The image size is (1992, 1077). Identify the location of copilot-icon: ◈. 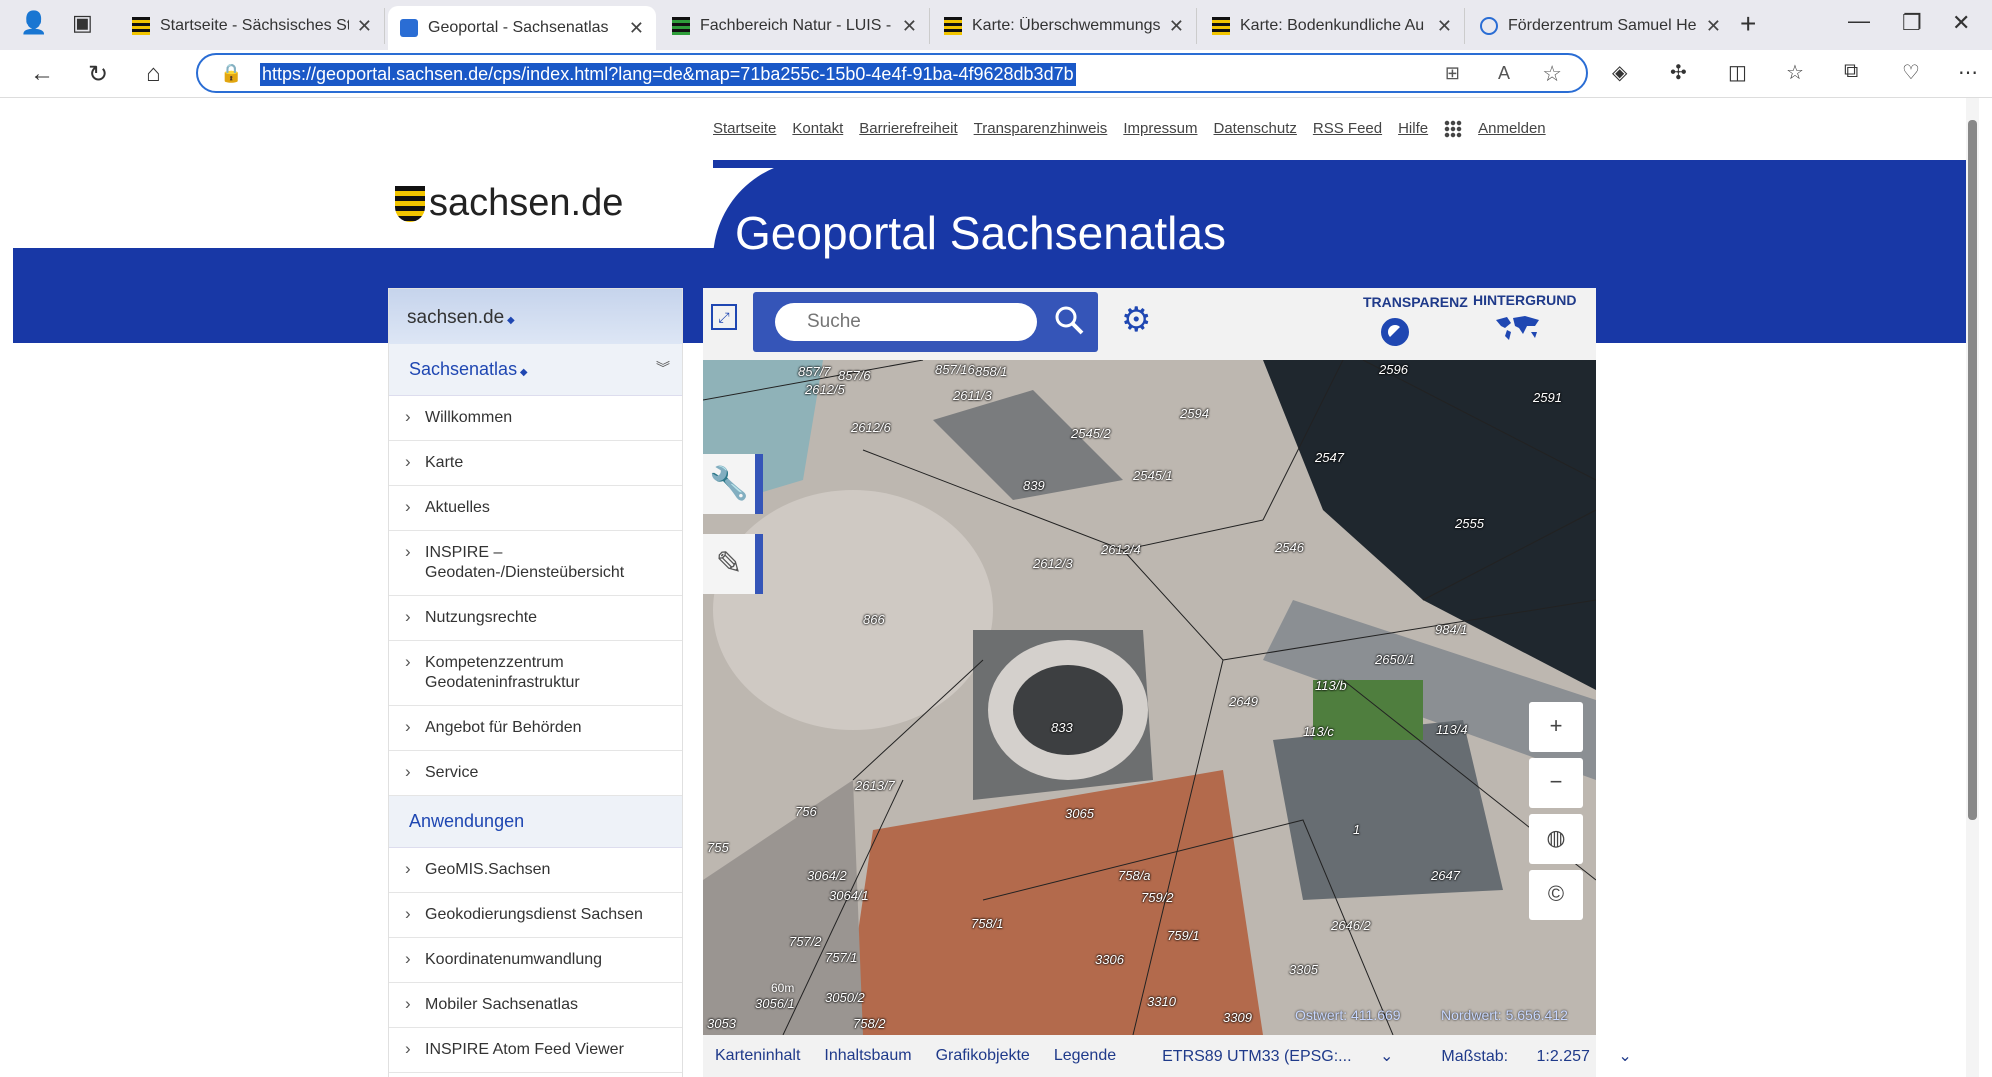
(1619, 72).